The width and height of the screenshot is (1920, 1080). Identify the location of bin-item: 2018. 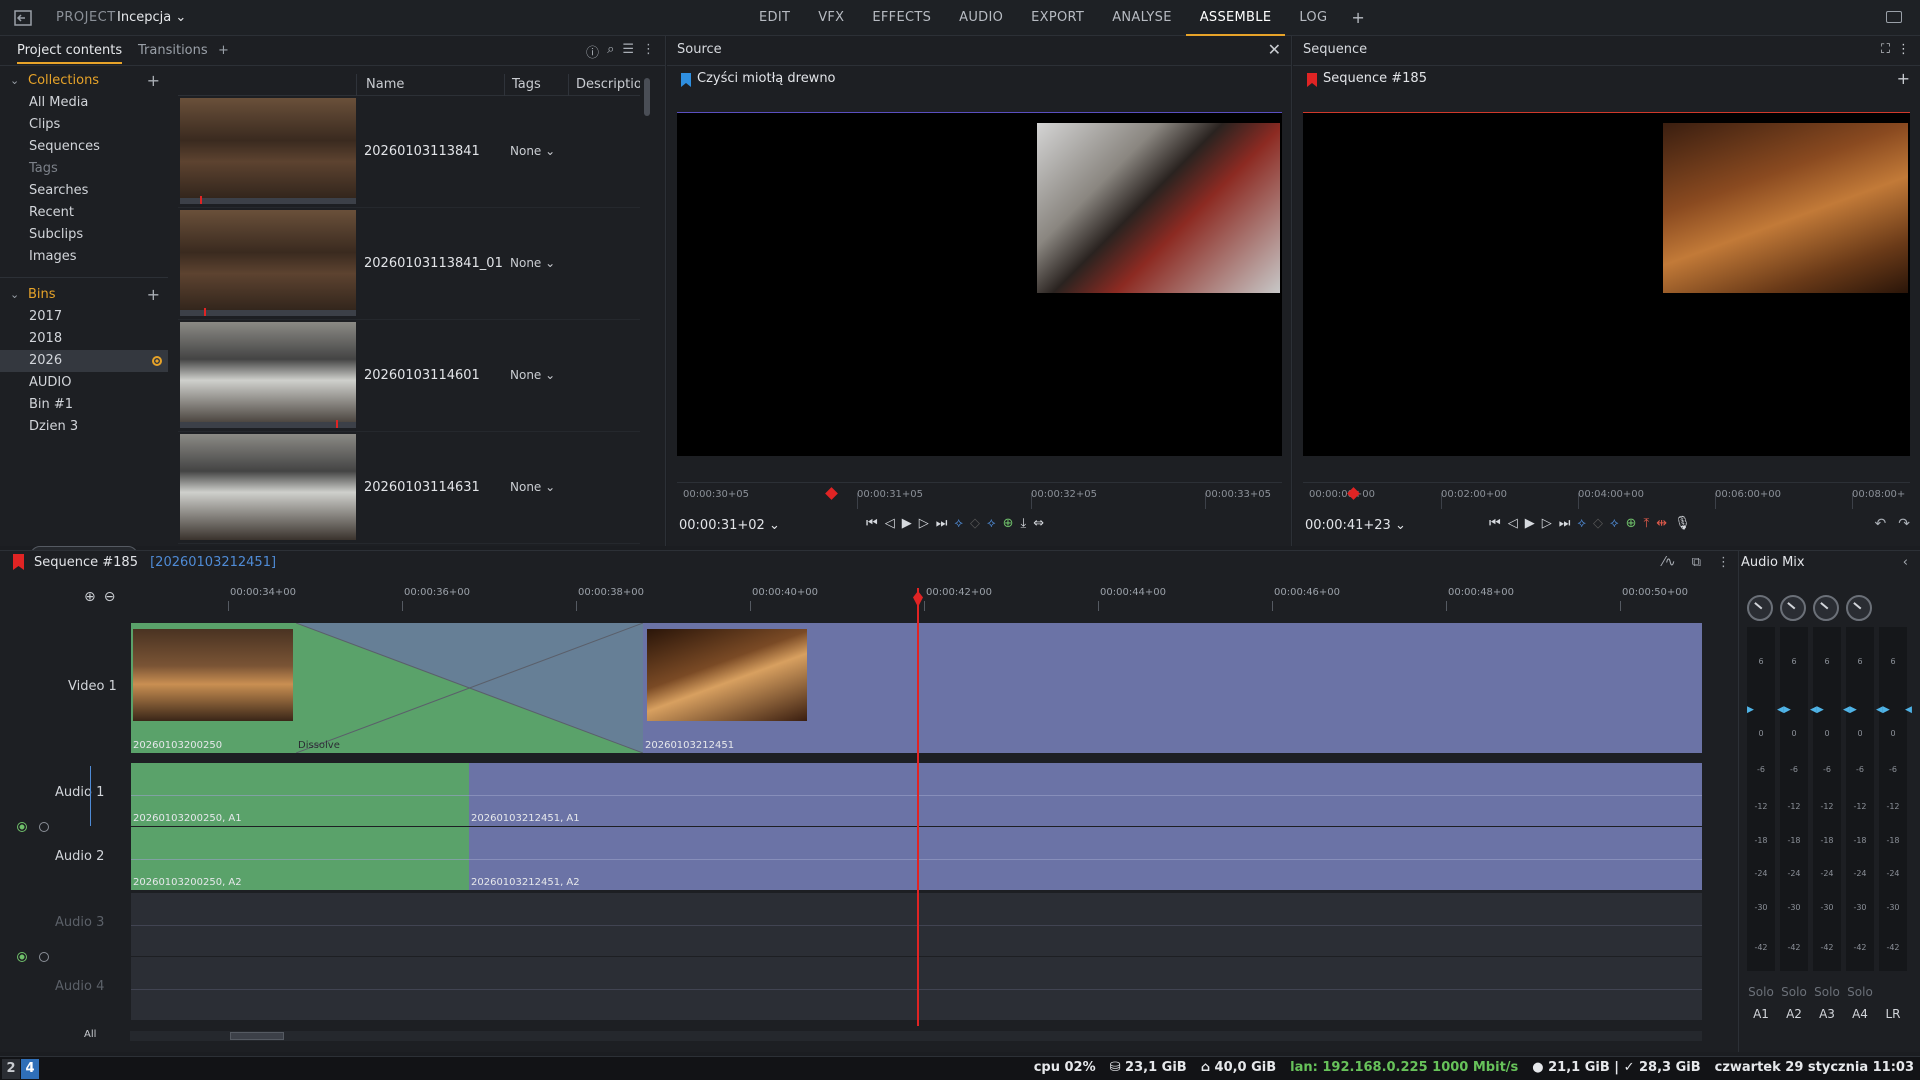
(84, 339).